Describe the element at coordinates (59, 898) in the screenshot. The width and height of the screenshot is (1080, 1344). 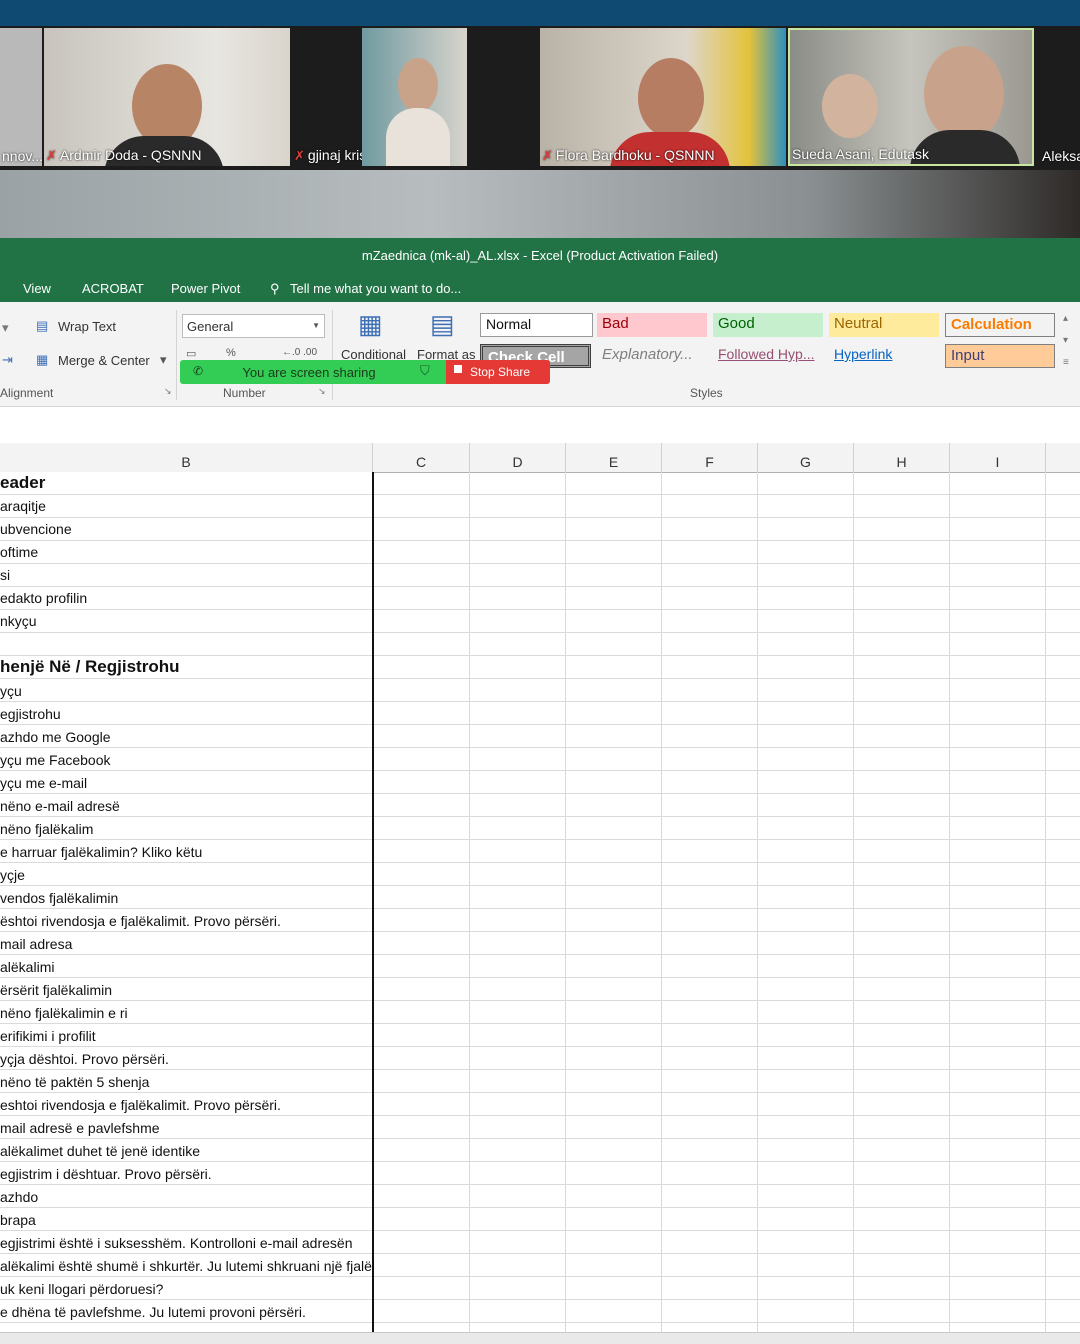
I see `cell-b: vendos fjalëkalimin` at that location.